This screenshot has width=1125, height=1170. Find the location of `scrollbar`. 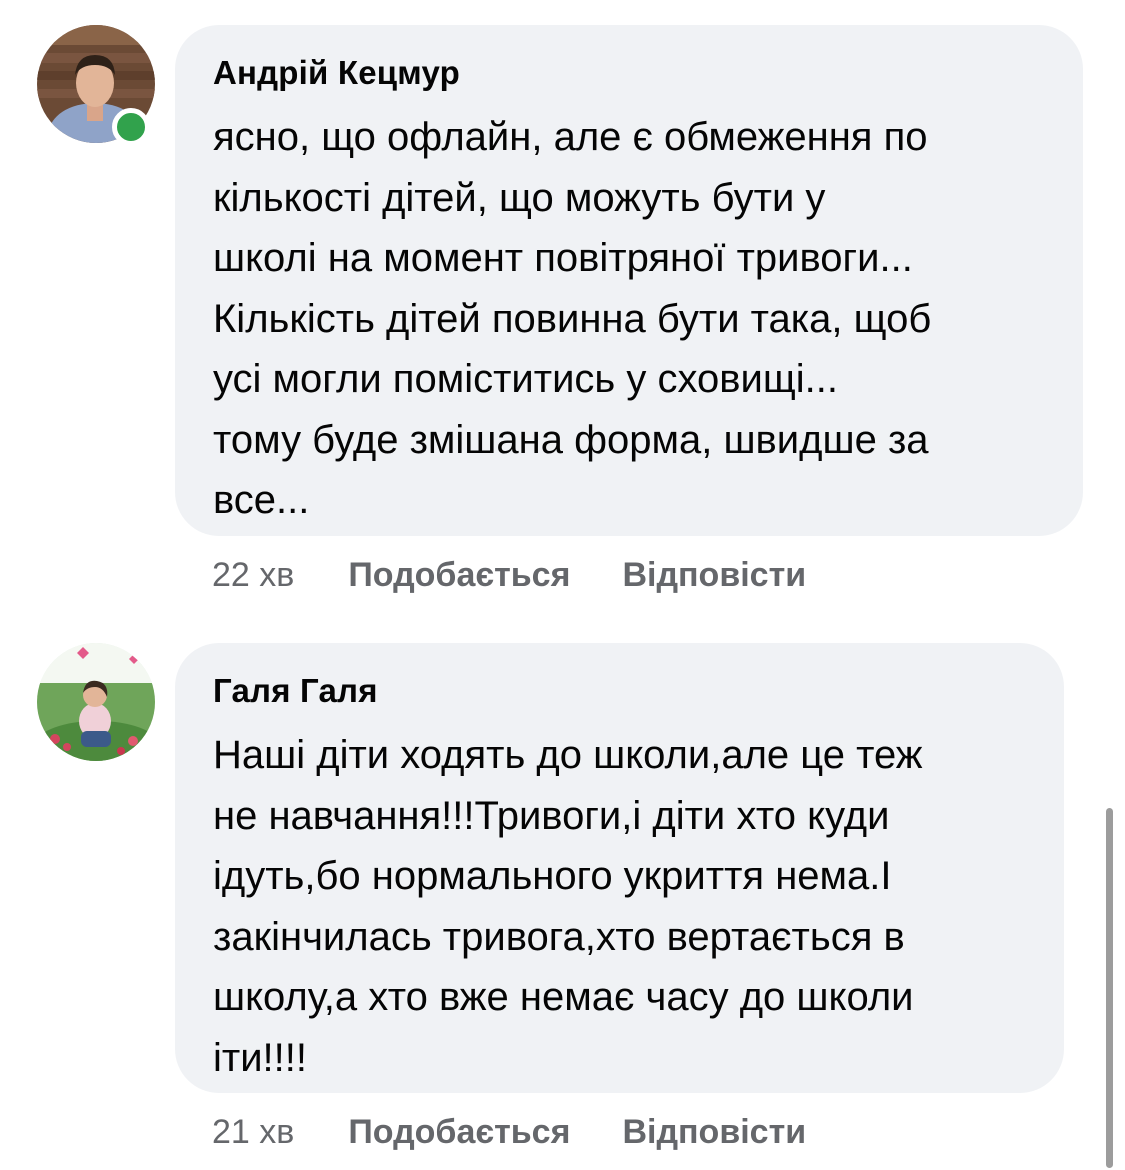

scrollbar is located at coordinates (1109, 988).